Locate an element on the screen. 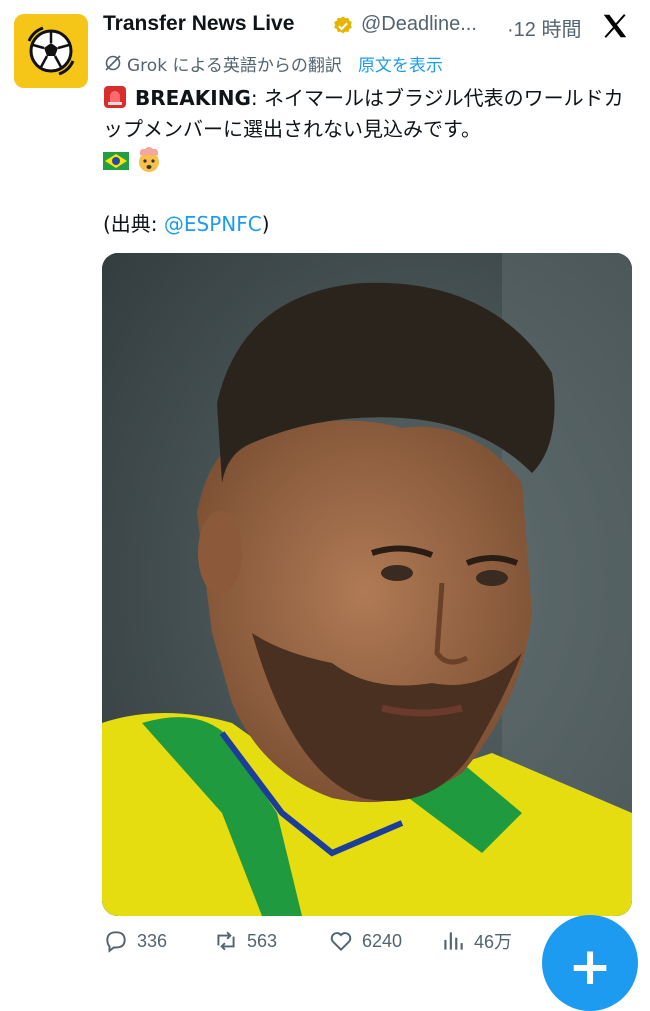  translation-text: Grok による英語からの翻訳 is located at coordinates (234, 65).